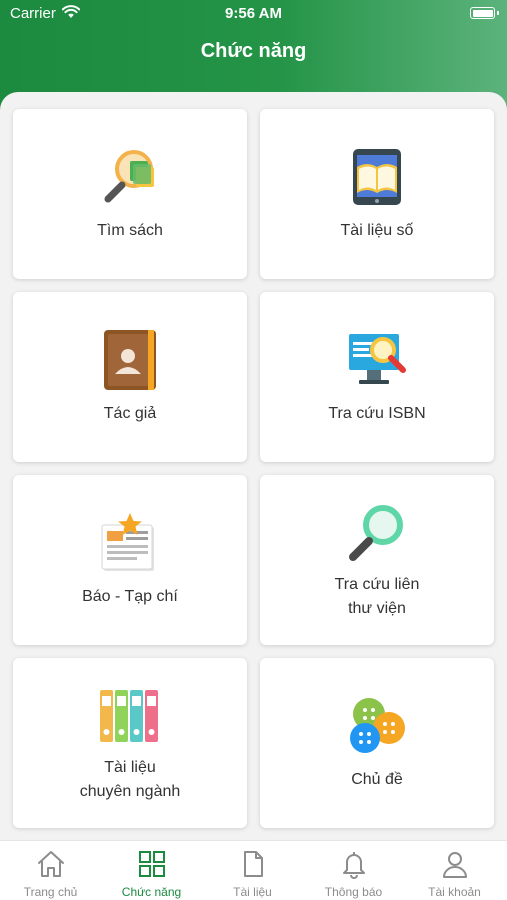  I want to click on feature-label: Báo - Tạp chí, so click(130, 596).